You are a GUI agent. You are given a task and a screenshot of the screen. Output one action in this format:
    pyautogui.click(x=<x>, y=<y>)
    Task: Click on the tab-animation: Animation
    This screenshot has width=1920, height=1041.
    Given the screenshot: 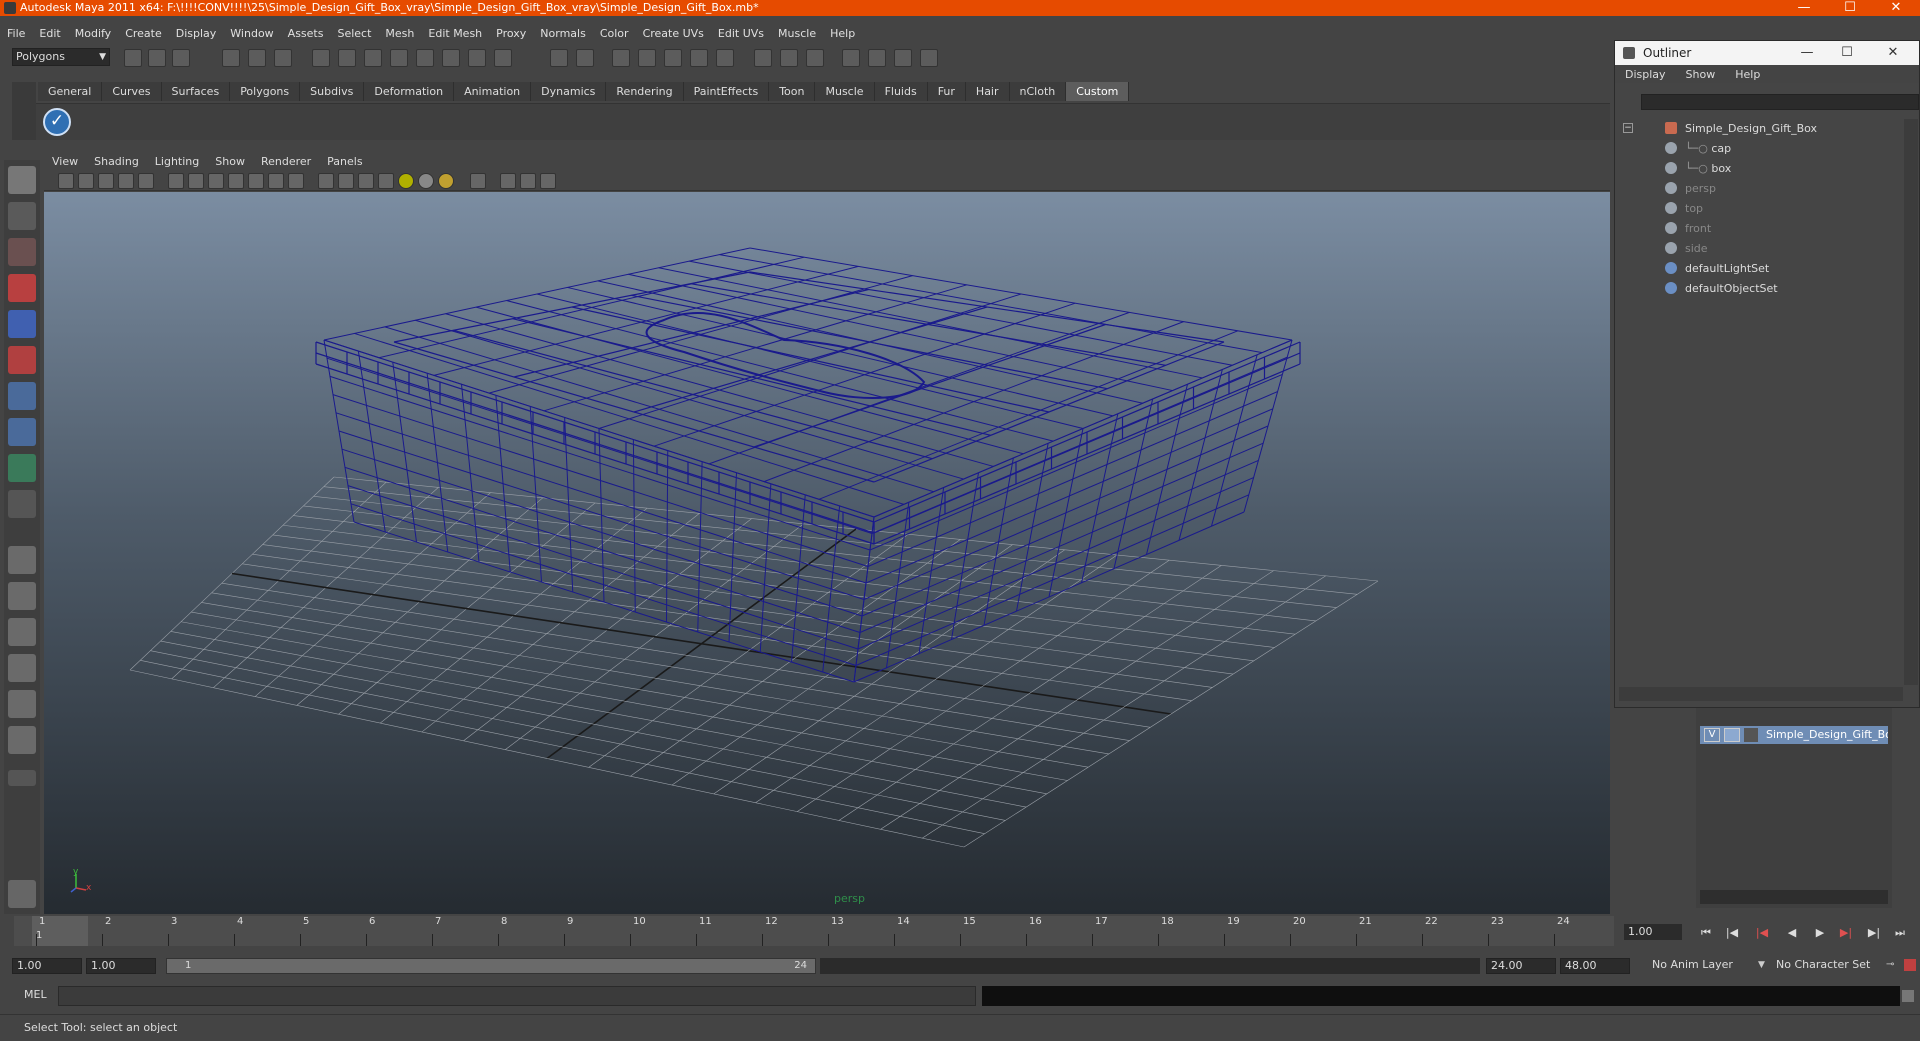 What is the action you would take?
    pyautogui.click(x=493, y=91)
    